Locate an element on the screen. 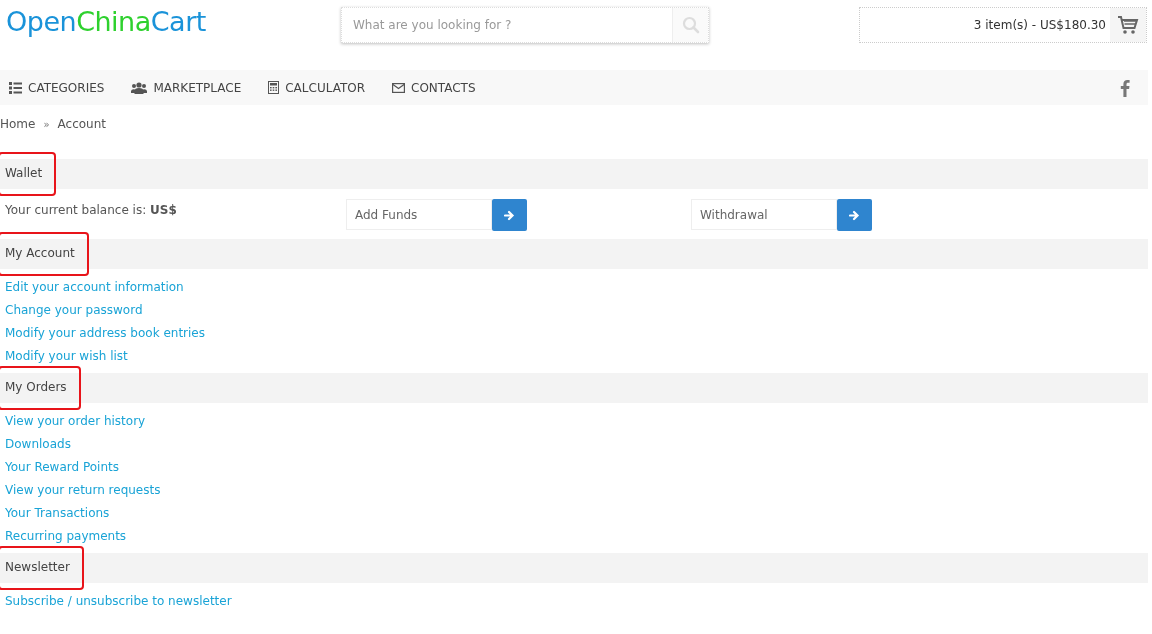 This screenshot has width=1152, height=634. menu-link: Recurring payments is located at coordinates (66, 536).